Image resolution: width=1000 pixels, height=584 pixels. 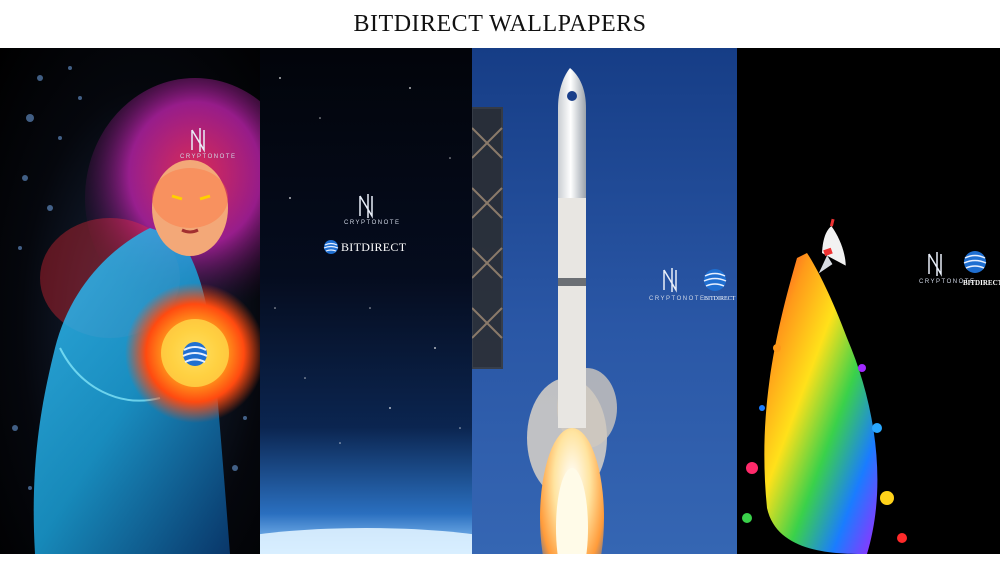 I want to click on rainbow-rocket-illustration, so click(x=864, y=386).